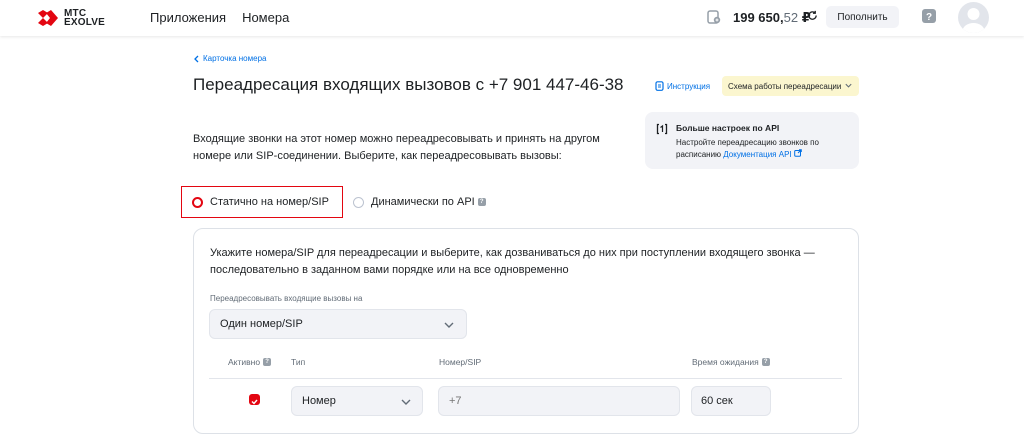  Describe the element at coordinates (659, 86) in the screenshot. I see `document-icon` at that location.